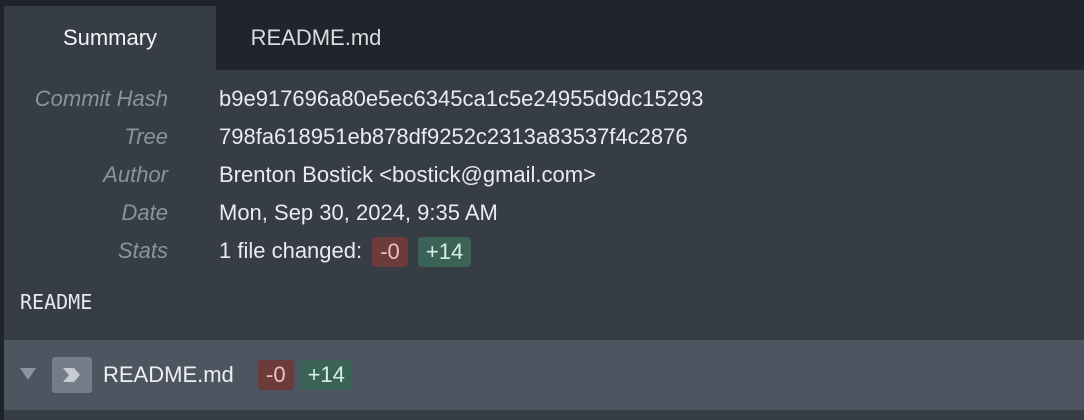 The height and width of the screenshot is (420, 1084). What do you see at coordinates (316, 38) in the screenshot?
I see `tab-readme-md: README.md` at bounding box center [316, 38].